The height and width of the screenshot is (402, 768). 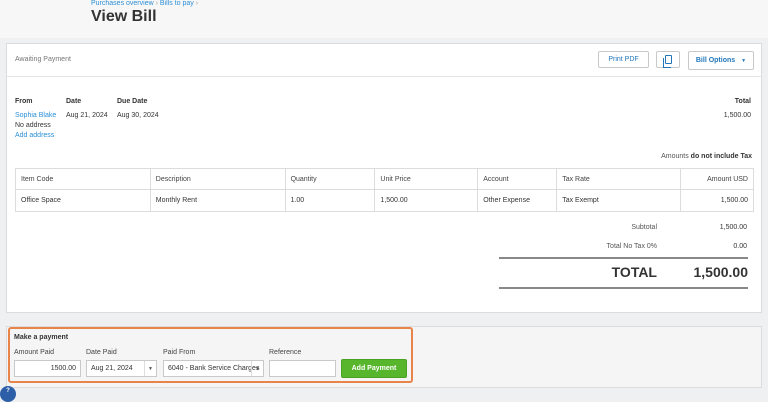 I want to click on column-header: Quantity, so click(x=330, y=179).